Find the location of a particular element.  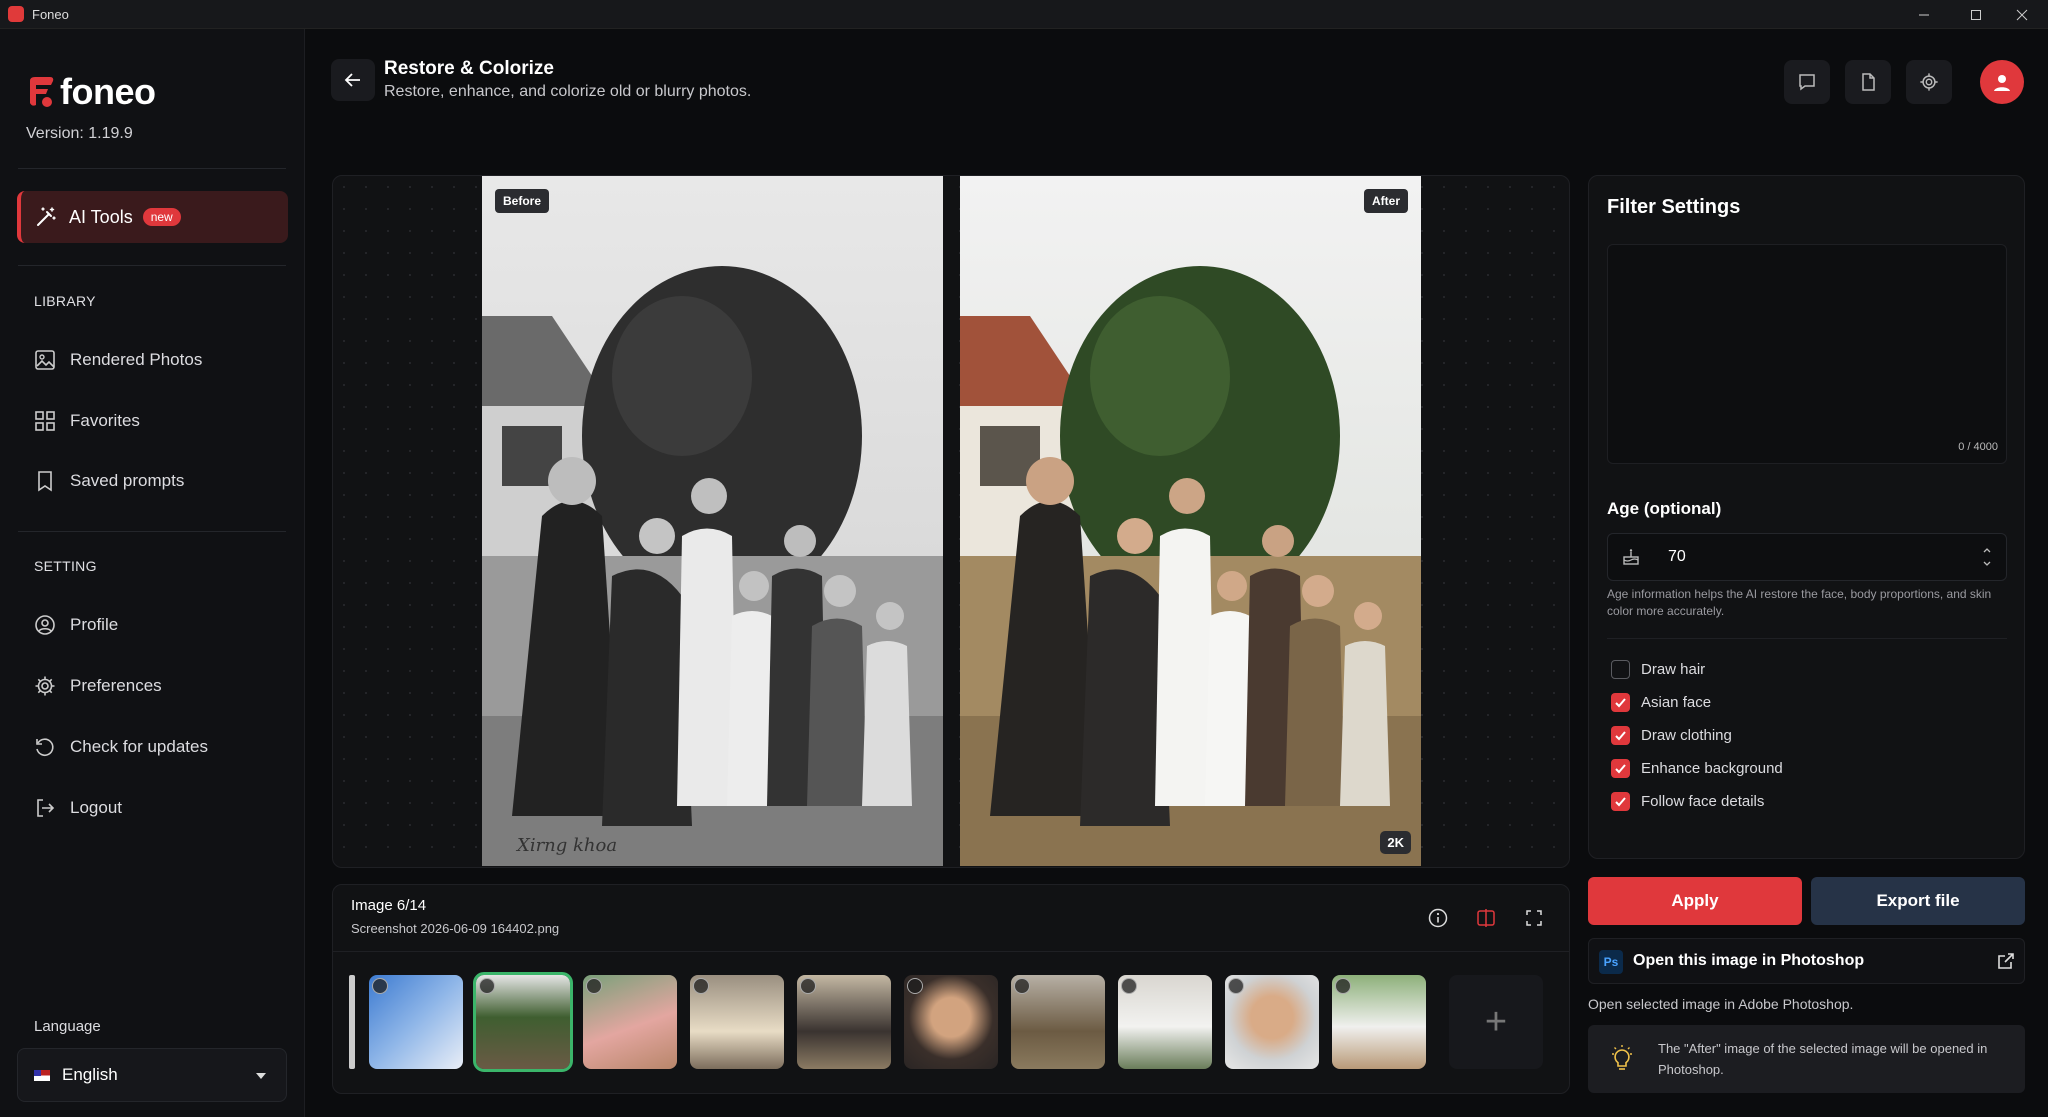

after-image: After 2K is located at coordinates (1190, 521).